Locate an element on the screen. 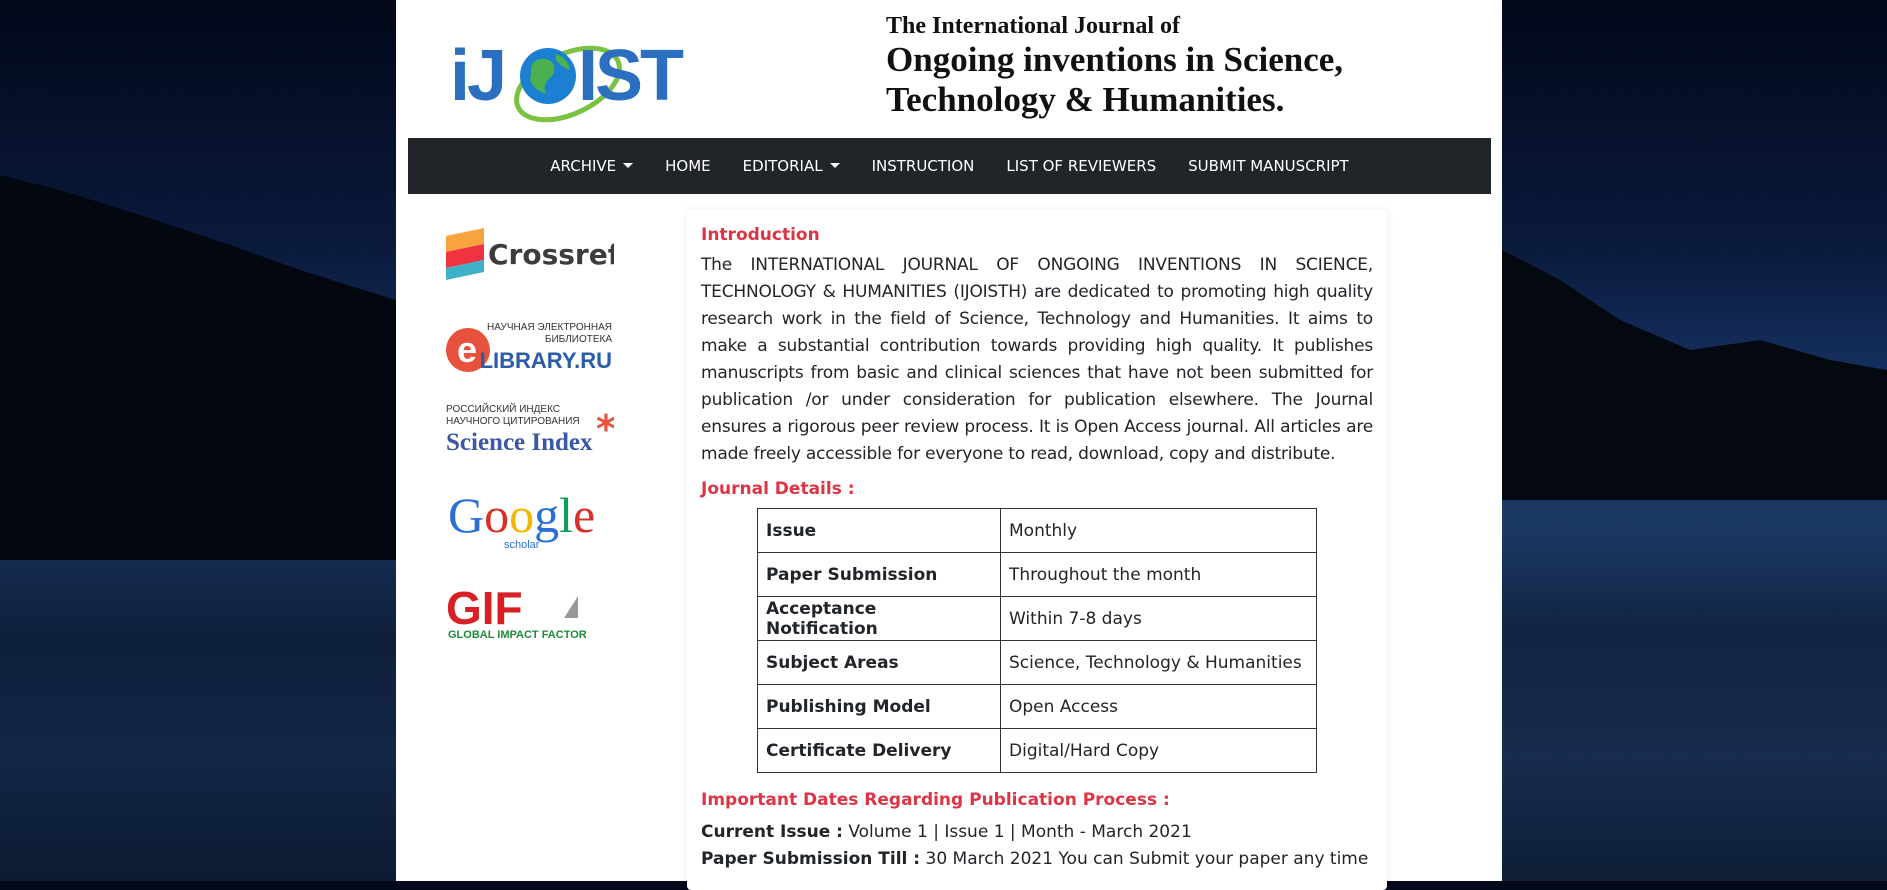  nav-editorial-label: EDITORIAL is located at coordinates (782, 166).